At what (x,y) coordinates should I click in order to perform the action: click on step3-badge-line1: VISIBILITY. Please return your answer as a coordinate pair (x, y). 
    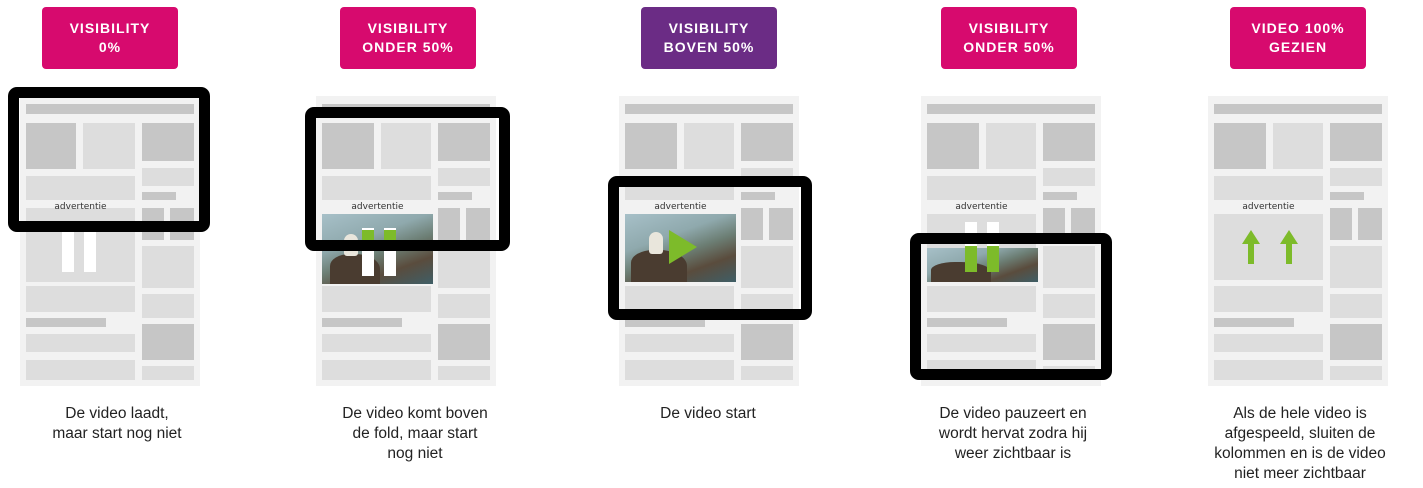
    Looking at the image, I should click on (709, 28).